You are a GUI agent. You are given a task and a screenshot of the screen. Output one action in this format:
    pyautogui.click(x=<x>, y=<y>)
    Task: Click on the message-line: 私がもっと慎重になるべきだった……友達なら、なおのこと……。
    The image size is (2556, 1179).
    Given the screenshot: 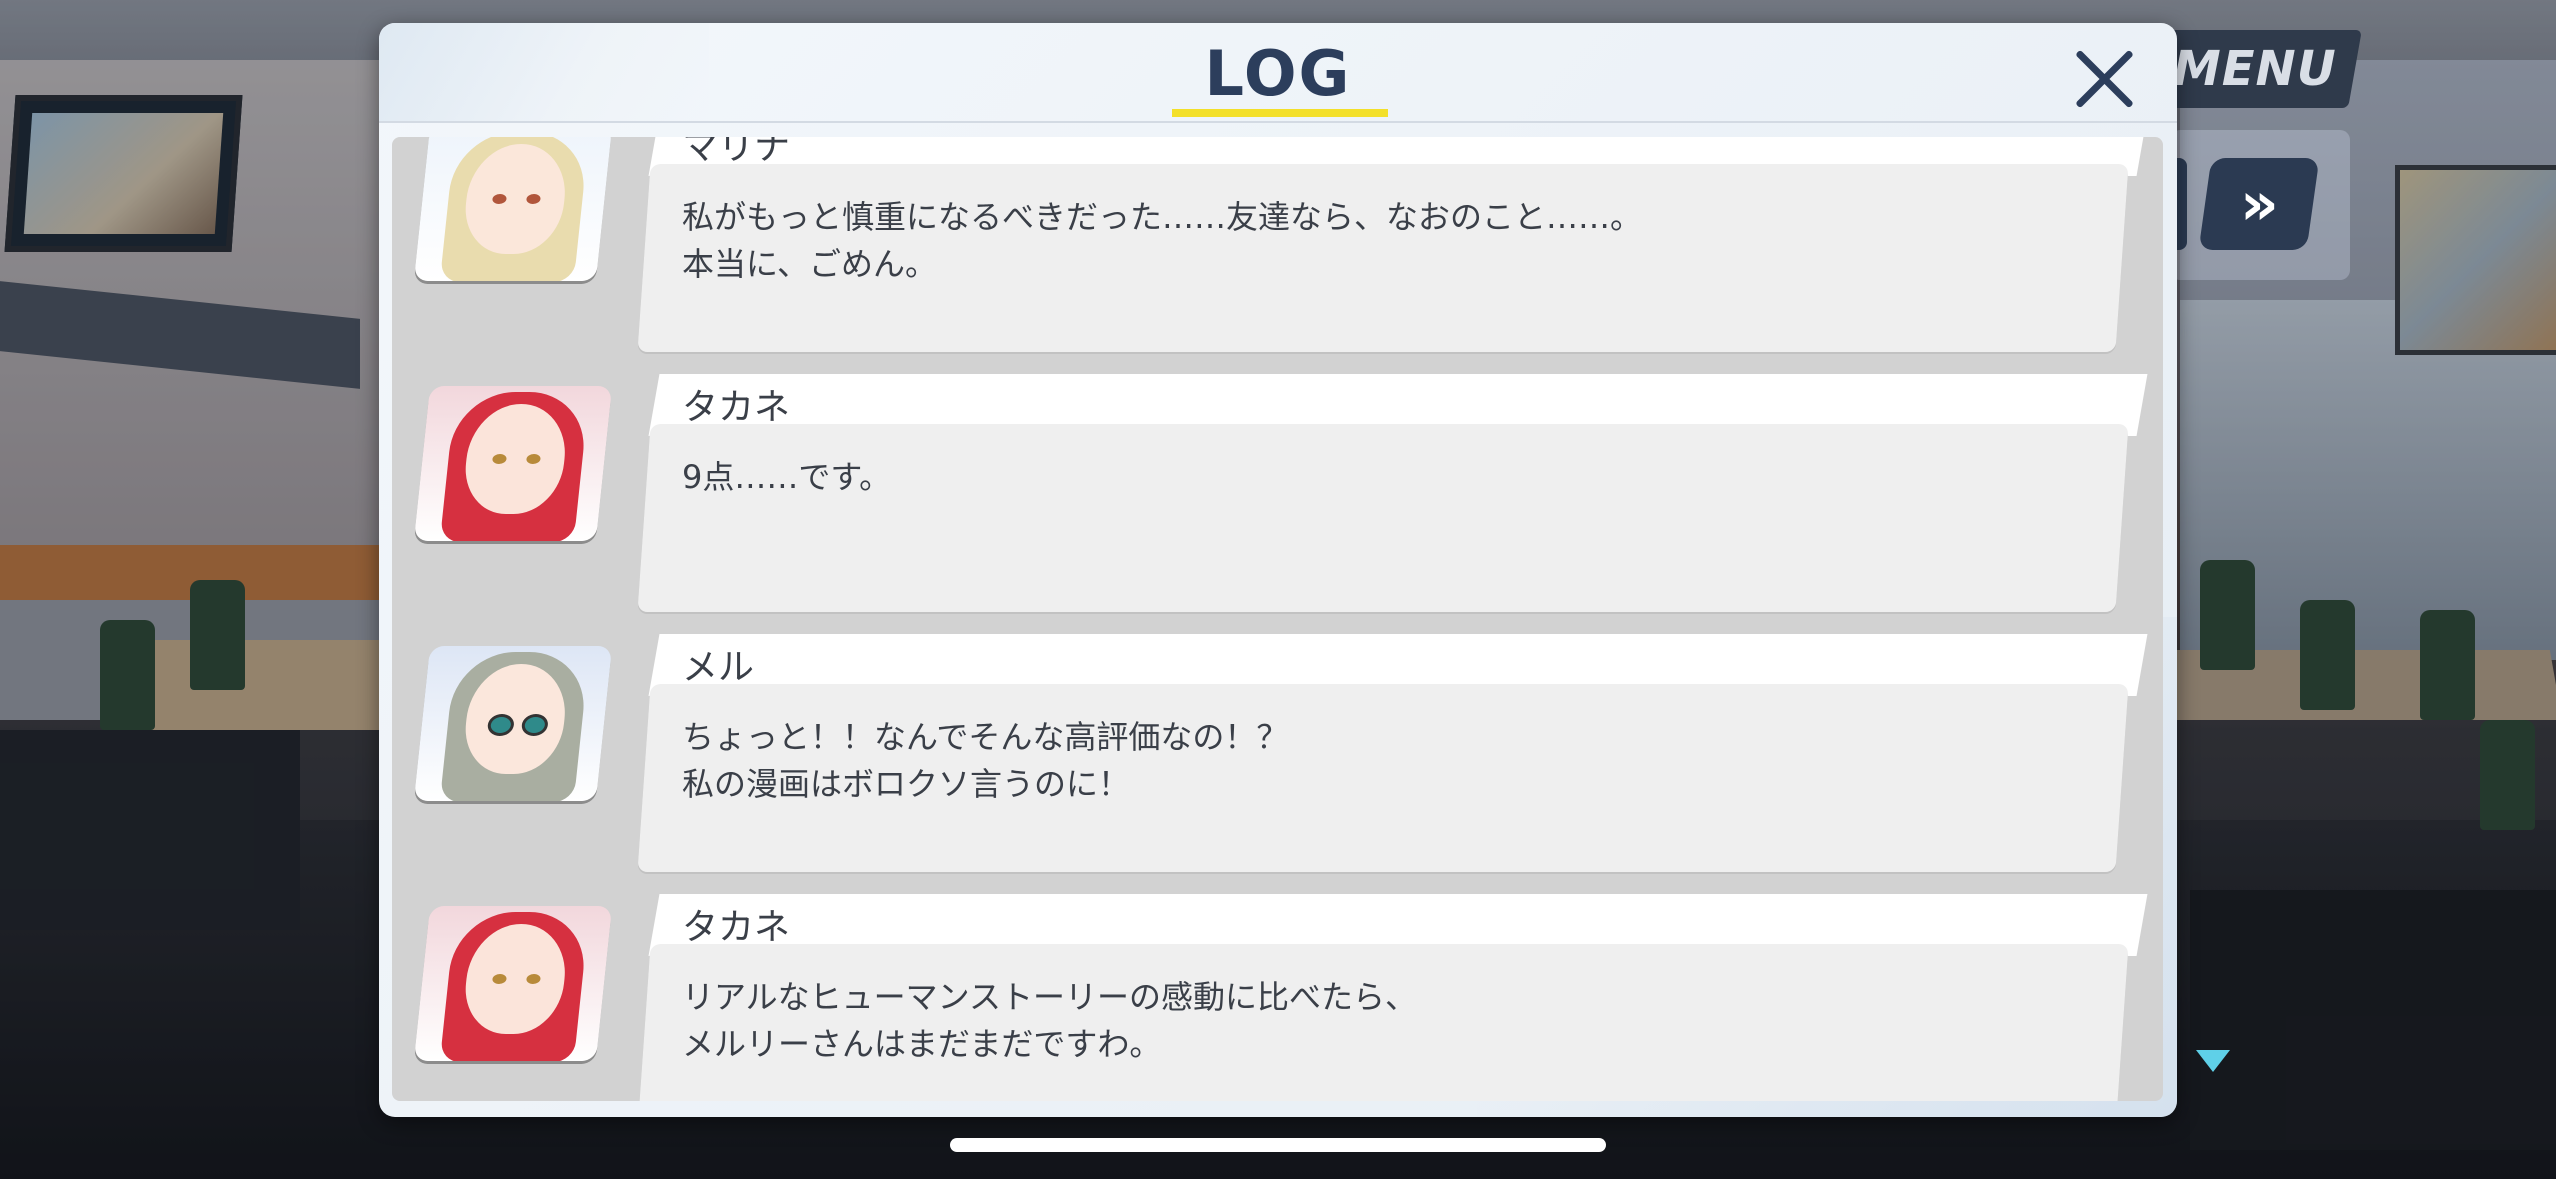 What is the action you would take?
    pyautogui.click(x=1162, y=217)
    